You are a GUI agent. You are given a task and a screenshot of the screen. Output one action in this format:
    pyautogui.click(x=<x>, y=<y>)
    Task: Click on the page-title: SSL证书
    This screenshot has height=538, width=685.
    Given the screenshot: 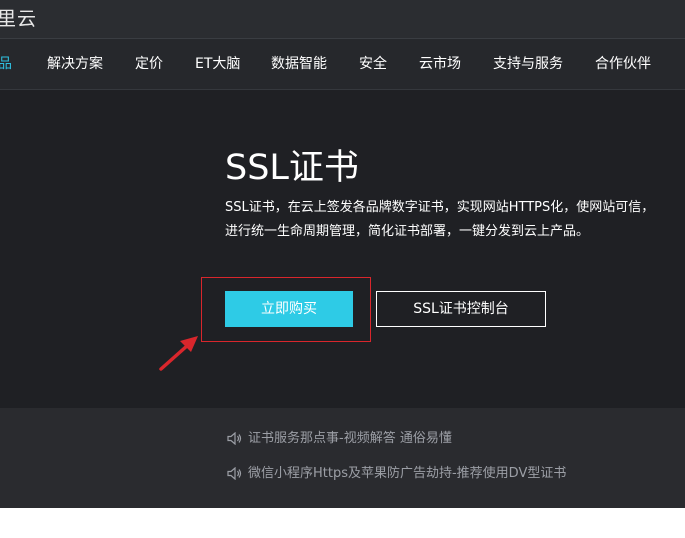 What is the action you would take?
    pyautogui.click(x=292, y=168)
    